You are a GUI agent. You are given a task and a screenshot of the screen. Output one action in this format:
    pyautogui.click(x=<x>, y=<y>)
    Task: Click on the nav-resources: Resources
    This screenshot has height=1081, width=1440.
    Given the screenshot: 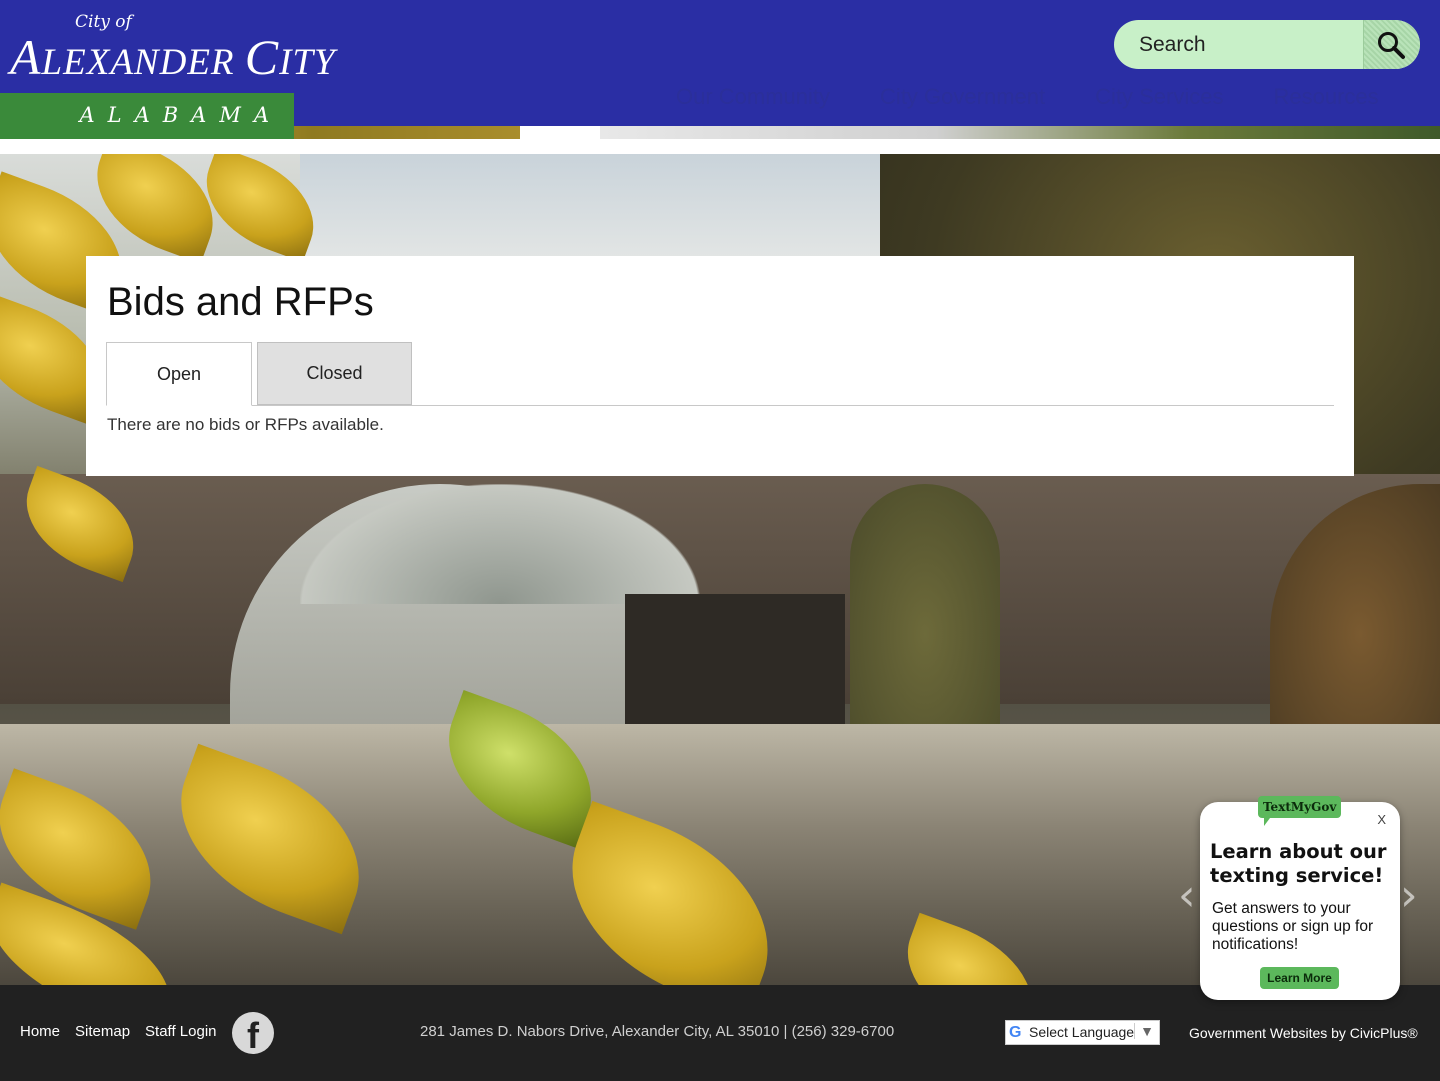 What is the action you would take?
    pyautogui.click(x=1325, y=97)
    